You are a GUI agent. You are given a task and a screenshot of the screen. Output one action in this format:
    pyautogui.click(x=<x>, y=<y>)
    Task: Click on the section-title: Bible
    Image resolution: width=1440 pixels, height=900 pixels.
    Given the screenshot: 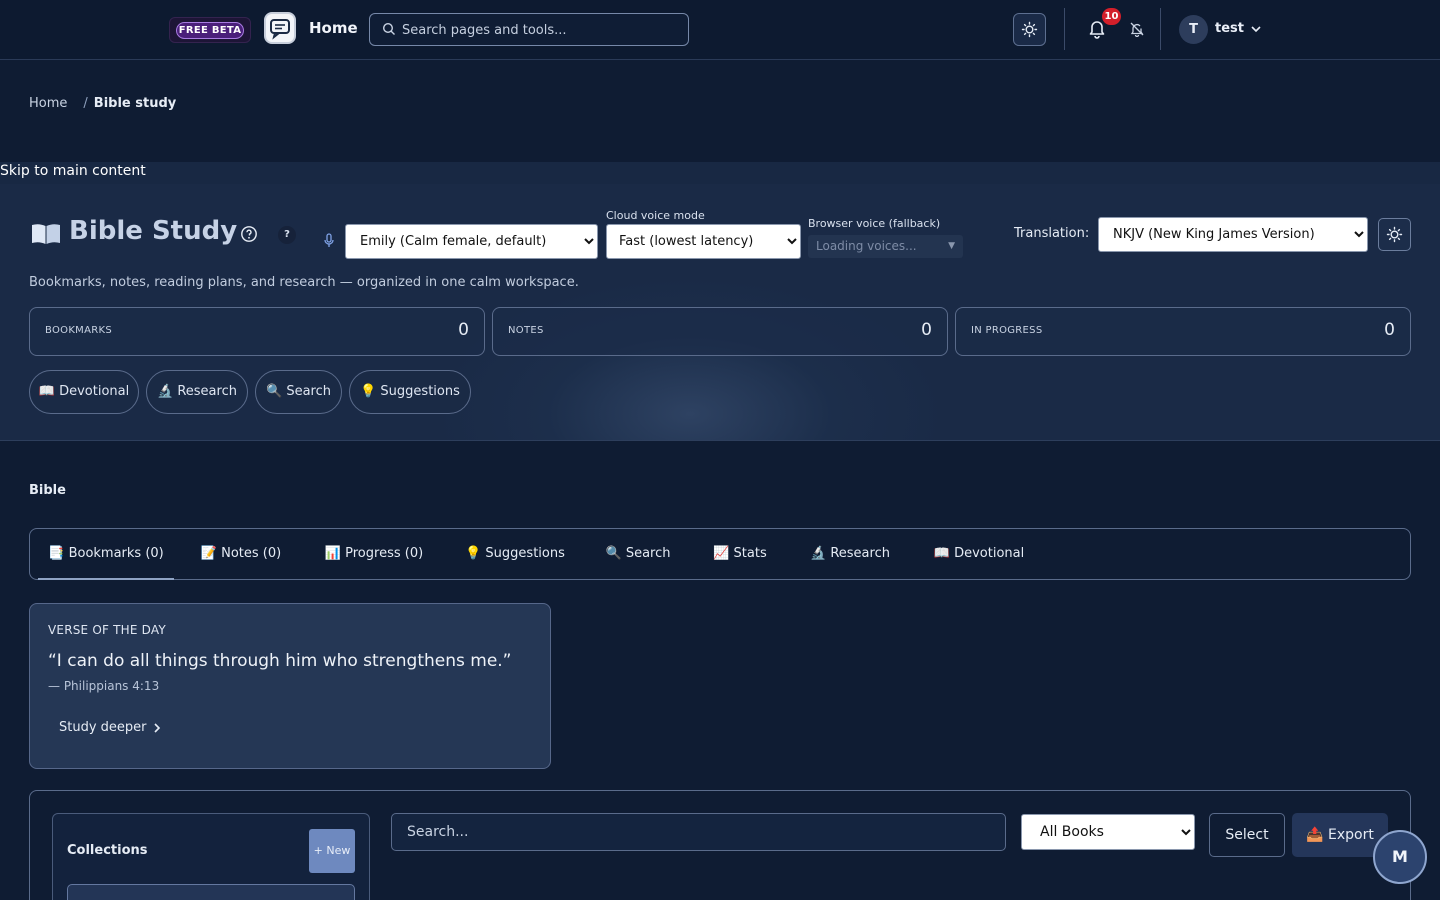 What is the action you would take?
    pyautogui.click(x=47, y=490)
    